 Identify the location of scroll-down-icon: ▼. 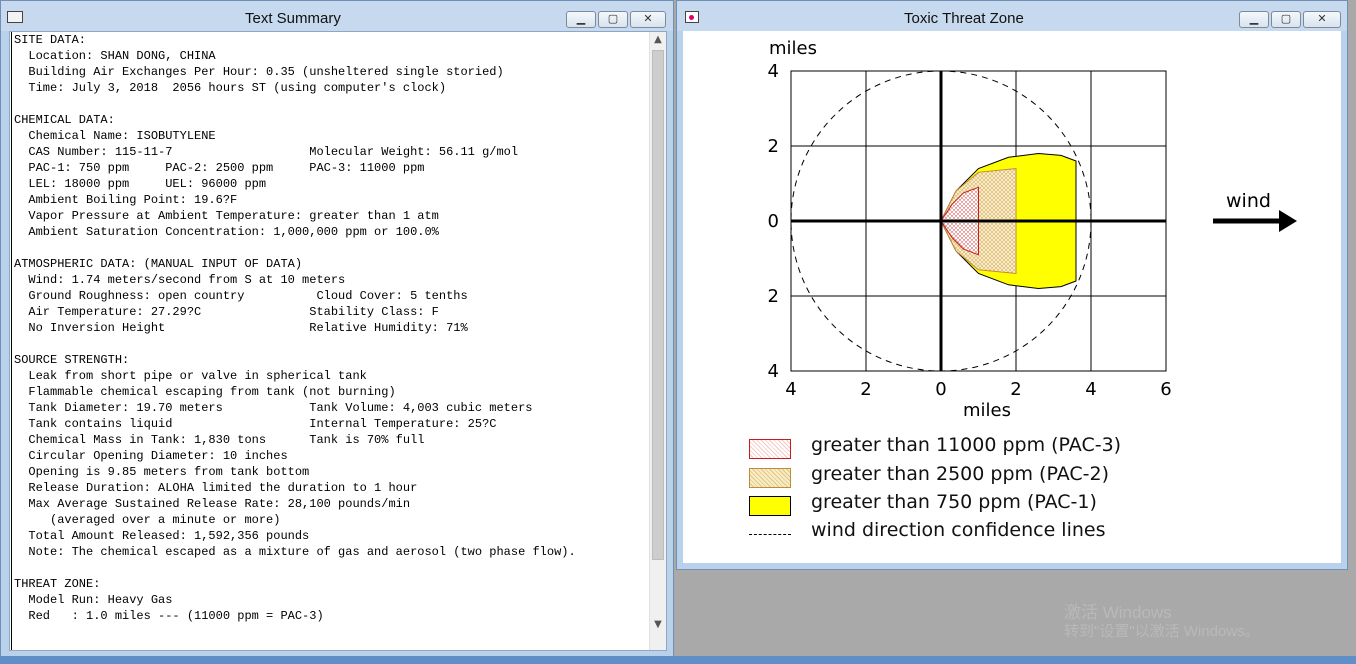
(658, 625).